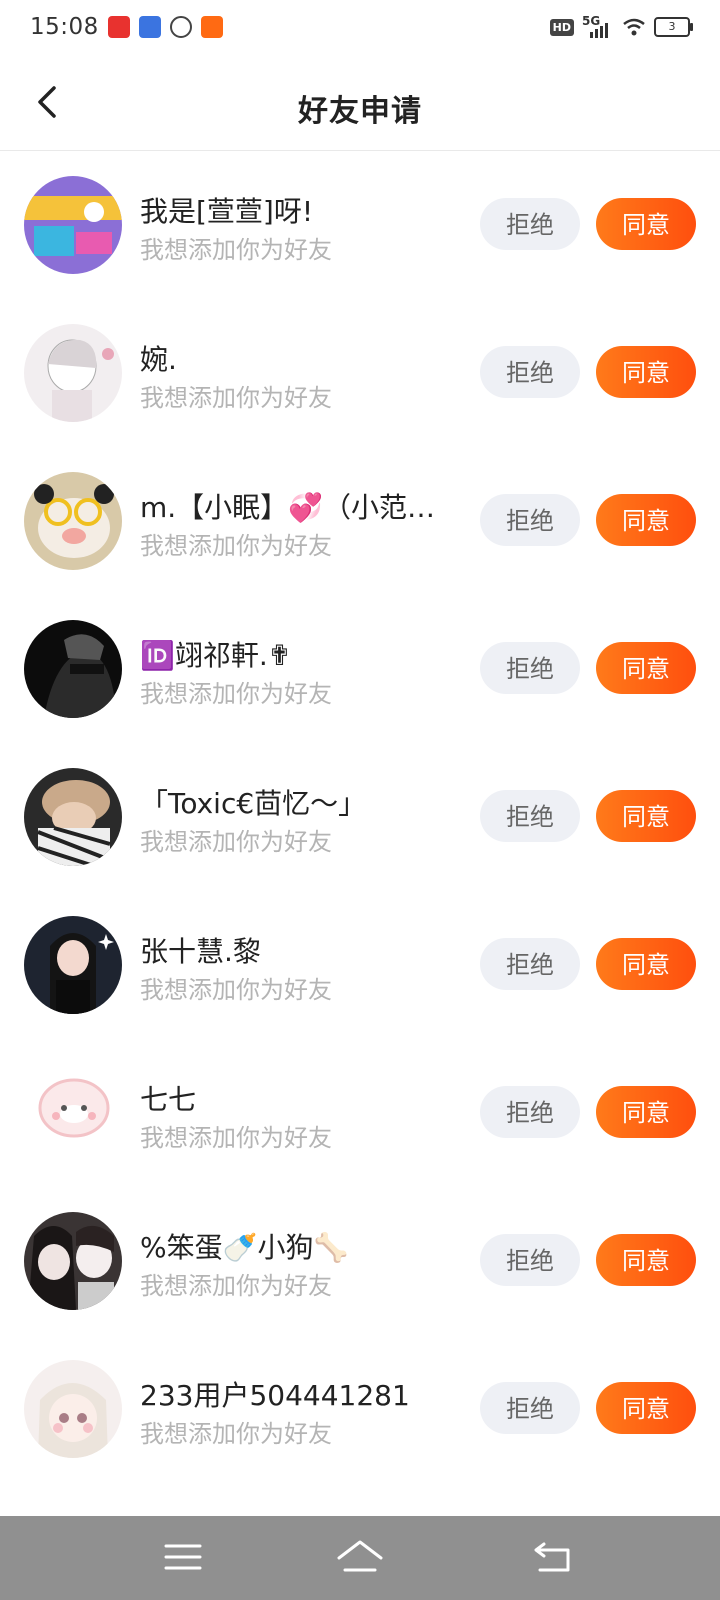 Image resolution: width=720 pixels, height=1600 pixels. I want to click on system-nav-bar, so click(360, 1558).